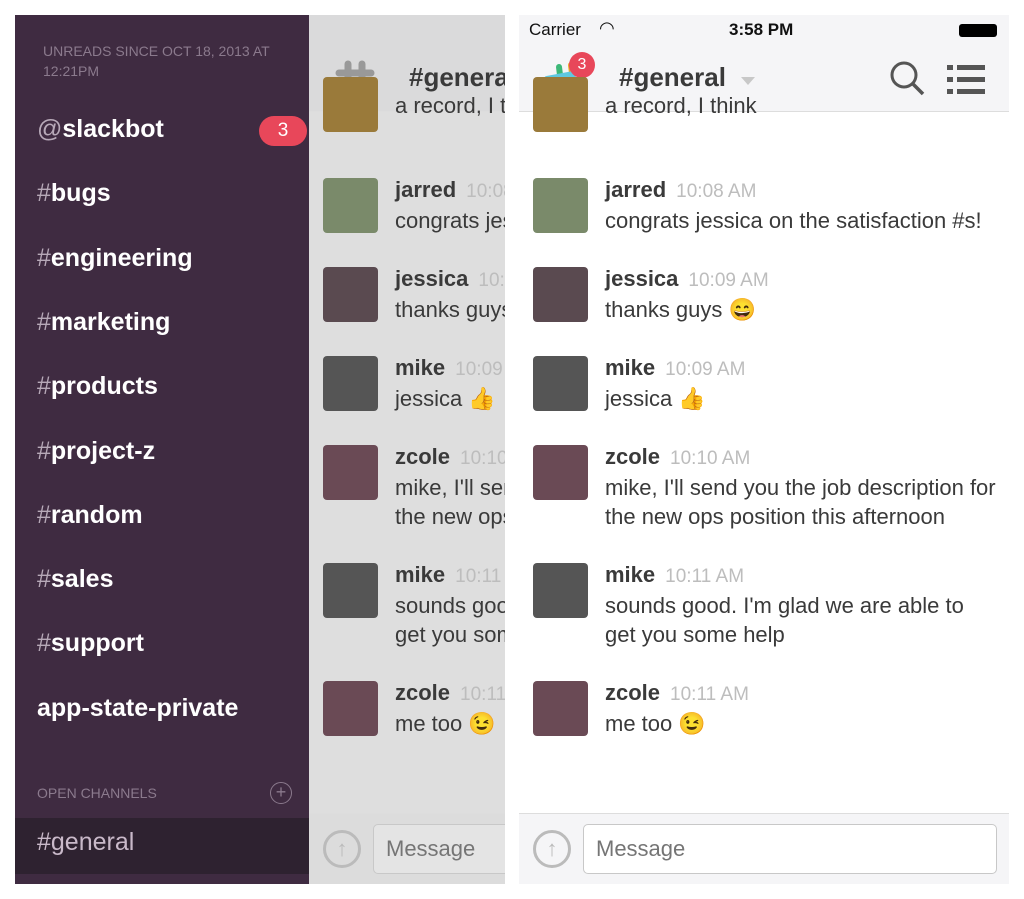 The height and width of the screenshot is (899, 1024). Describe the element at coordinates (80, 193) in the screenshot. I see `channel-name: bugs` at that location.